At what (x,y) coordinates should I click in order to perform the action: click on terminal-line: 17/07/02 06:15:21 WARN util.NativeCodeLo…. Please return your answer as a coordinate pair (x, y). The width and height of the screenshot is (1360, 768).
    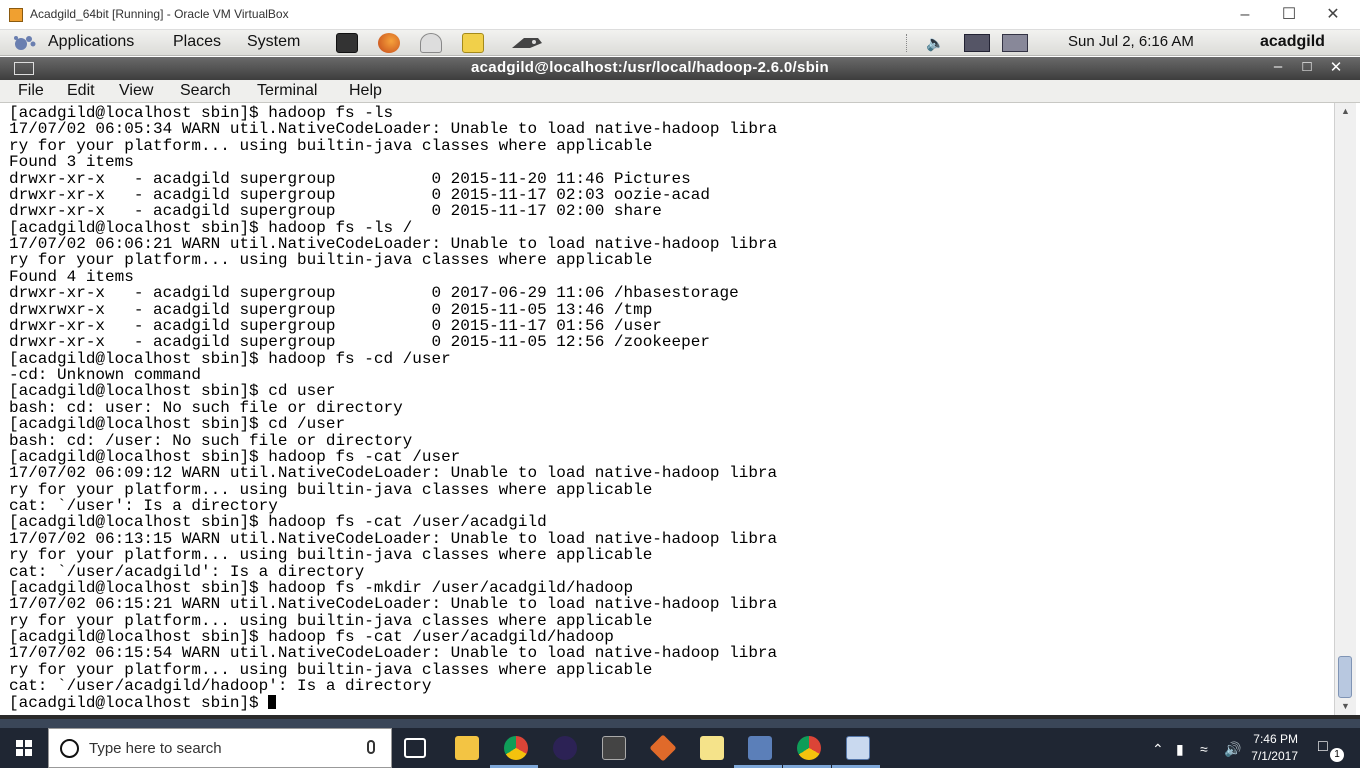
    Looking at the image, I should click on (393, 604).